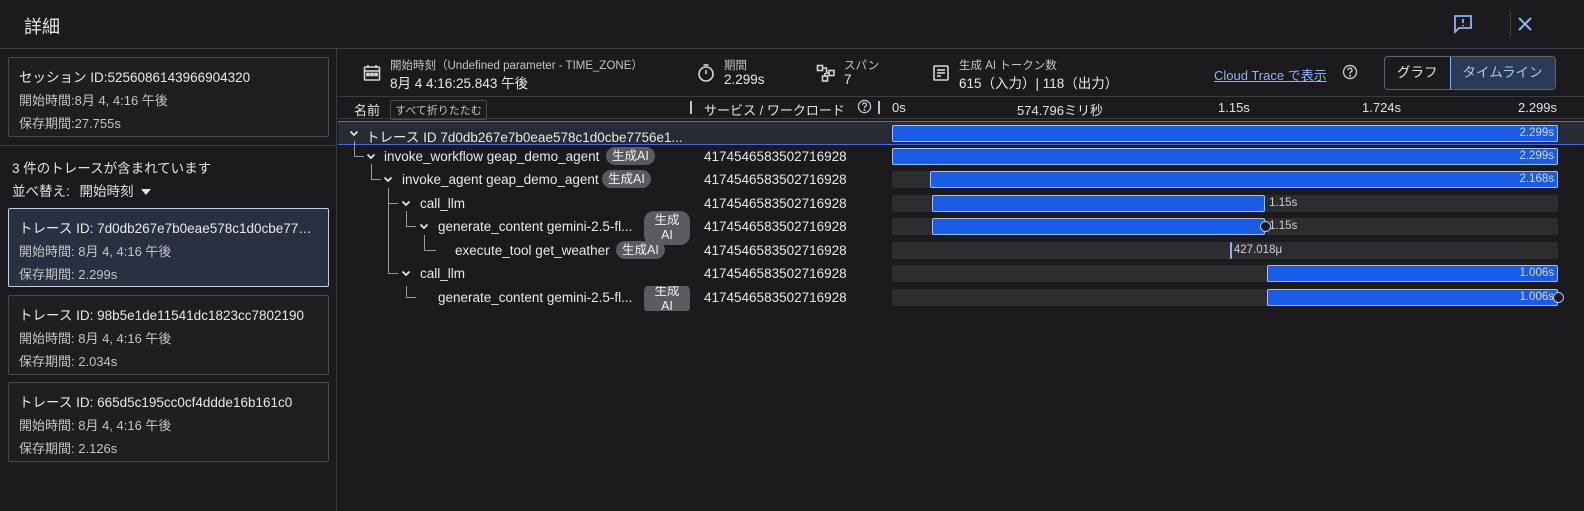  I want to click on span-label: スパン, so click(862, 66).